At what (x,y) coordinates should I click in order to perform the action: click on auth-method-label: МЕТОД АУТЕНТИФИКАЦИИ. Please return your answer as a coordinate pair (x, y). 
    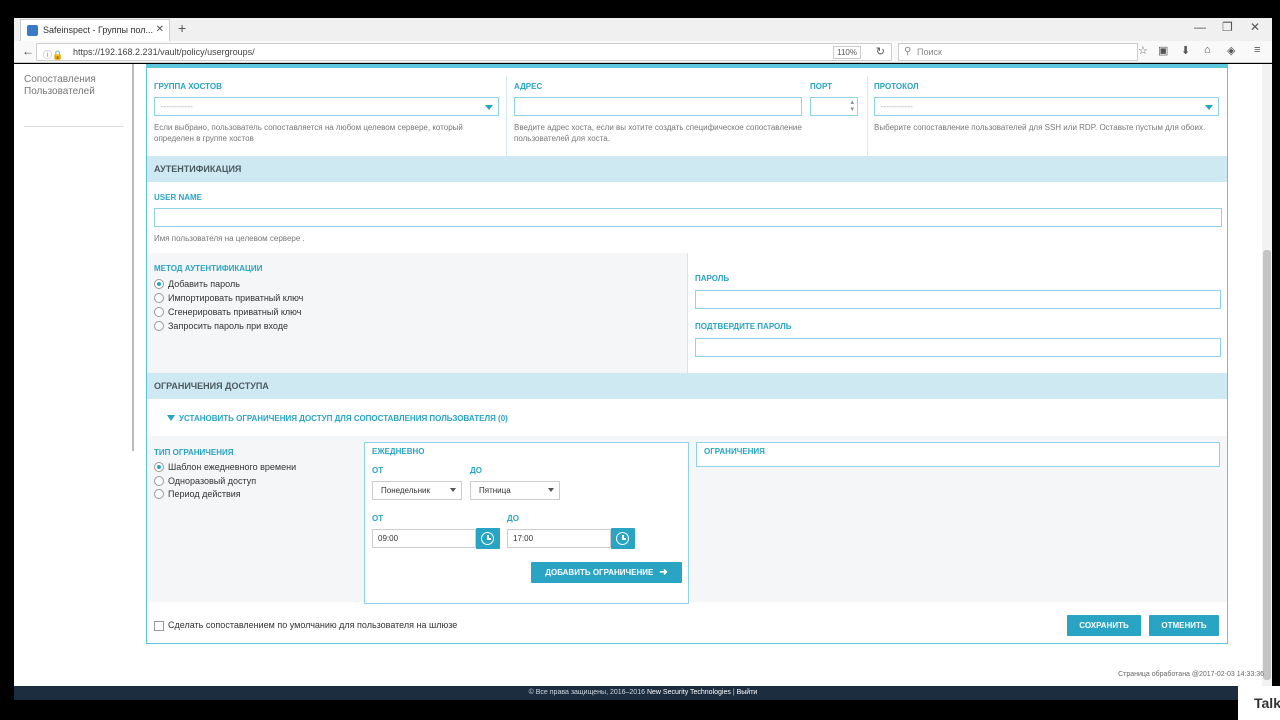
    Looking at the image, I should click on (208, 268).